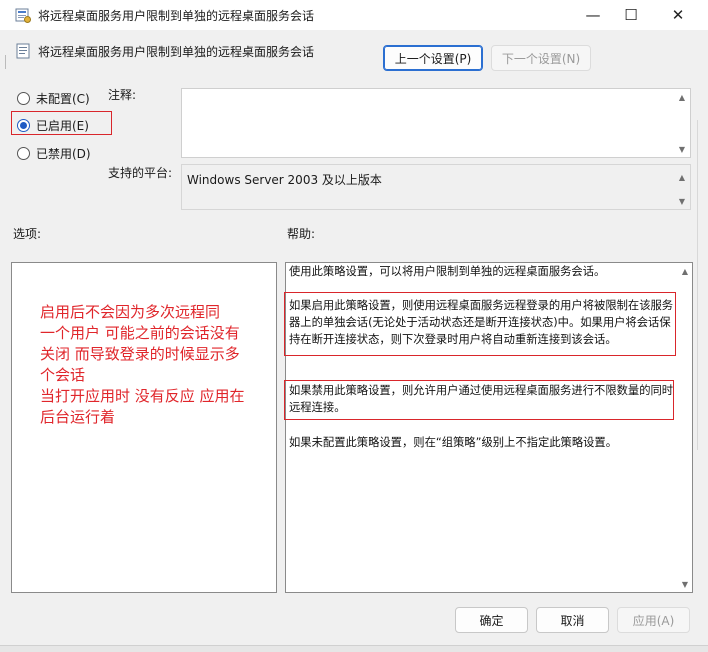 The height and width of the screenshot is (652, 708). Describe the element at coordinates (301, 234) in the screenshot. I see `help-label: 帮助:` at that location.